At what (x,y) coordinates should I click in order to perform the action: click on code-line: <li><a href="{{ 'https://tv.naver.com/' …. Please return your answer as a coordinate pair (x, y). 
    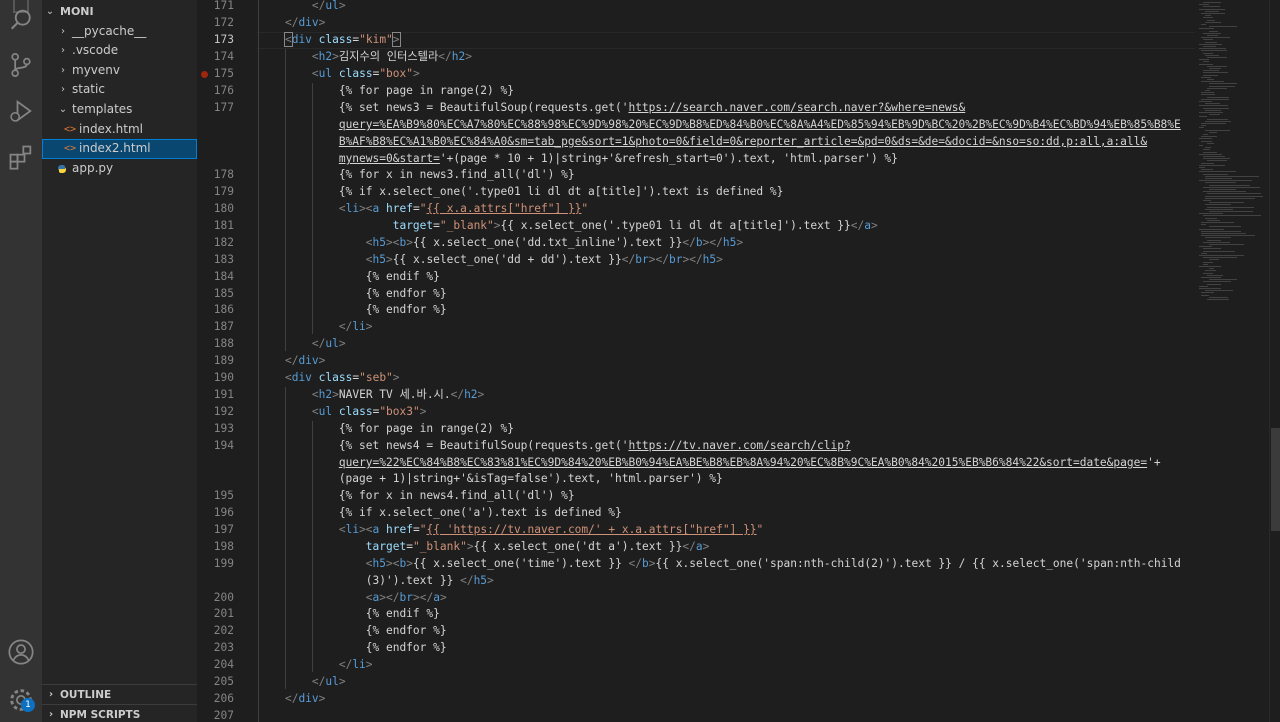
    Looking at the image, I should click on (551, 529).